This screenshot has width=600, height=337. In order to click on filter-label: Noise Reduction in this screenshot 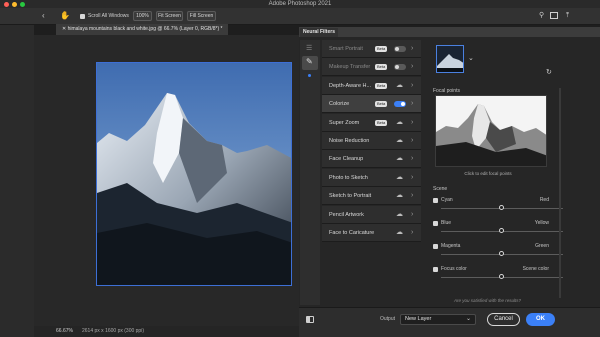, I will do `click(349, 141)`.